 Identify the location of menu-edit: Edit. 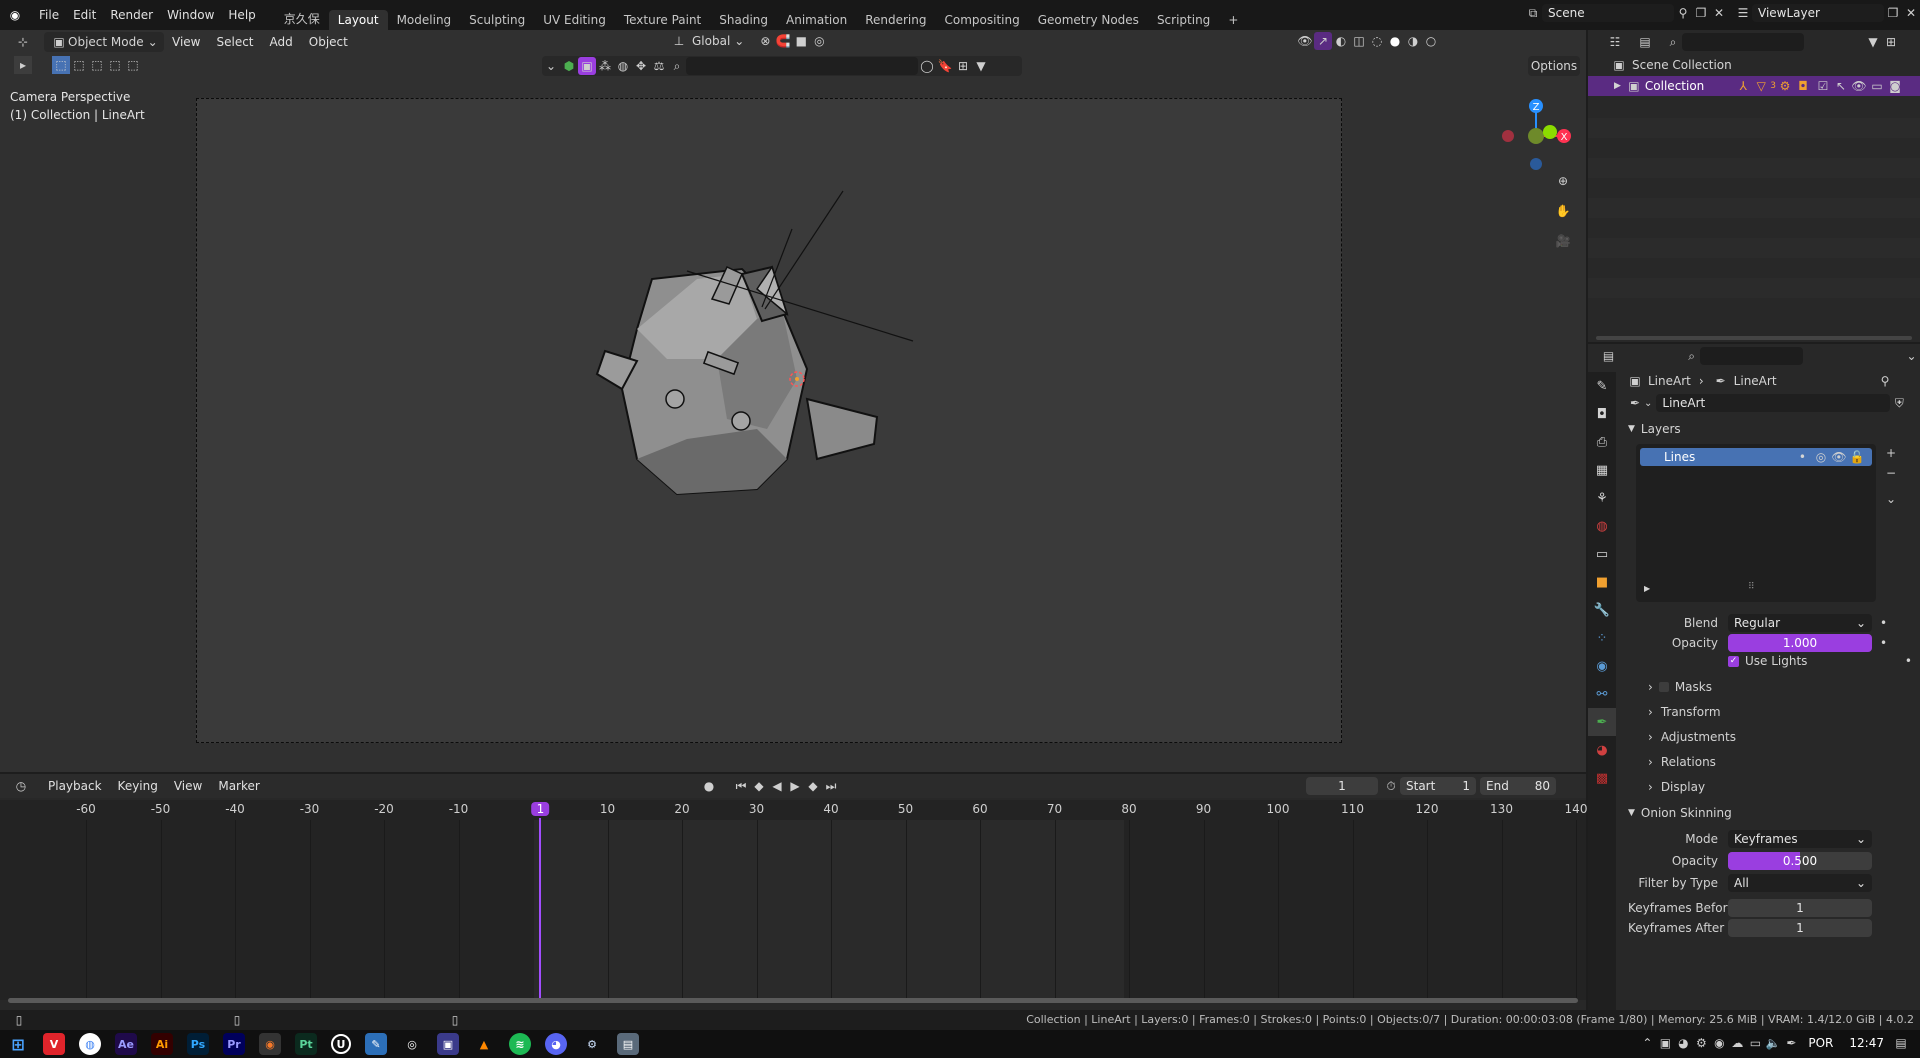
(84, 15).